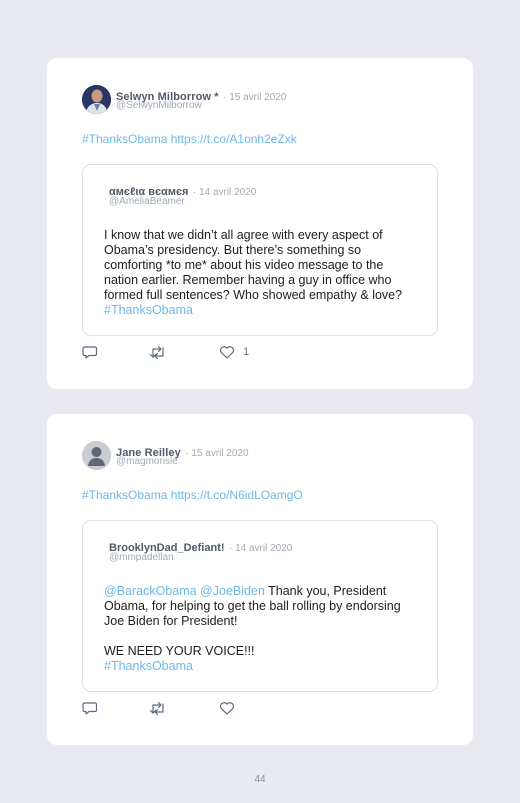 The height and width of the screenshot is (803, 520). Describe the element at coordinates (179, 651) in the screenshot. I see `quoted-text-segment: WE NEED YOUR VOICE!!!` at that location.